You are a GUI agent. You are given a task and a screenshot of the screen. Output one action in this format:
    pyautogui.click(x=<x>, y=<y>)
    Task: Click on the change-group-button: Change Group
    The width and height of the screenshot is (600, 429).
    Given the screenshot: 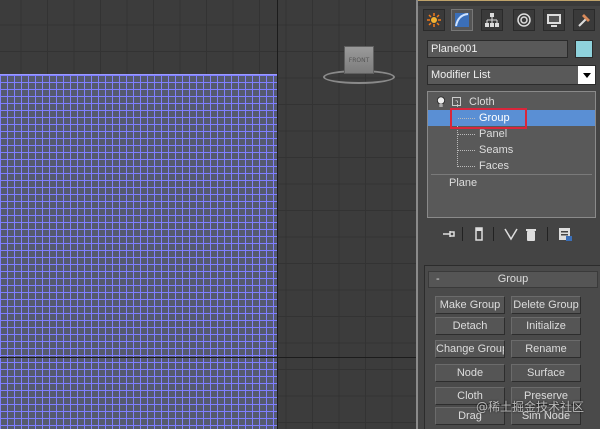 What is the action you would take?
    pyautogui.click(x=470, y=349)
    